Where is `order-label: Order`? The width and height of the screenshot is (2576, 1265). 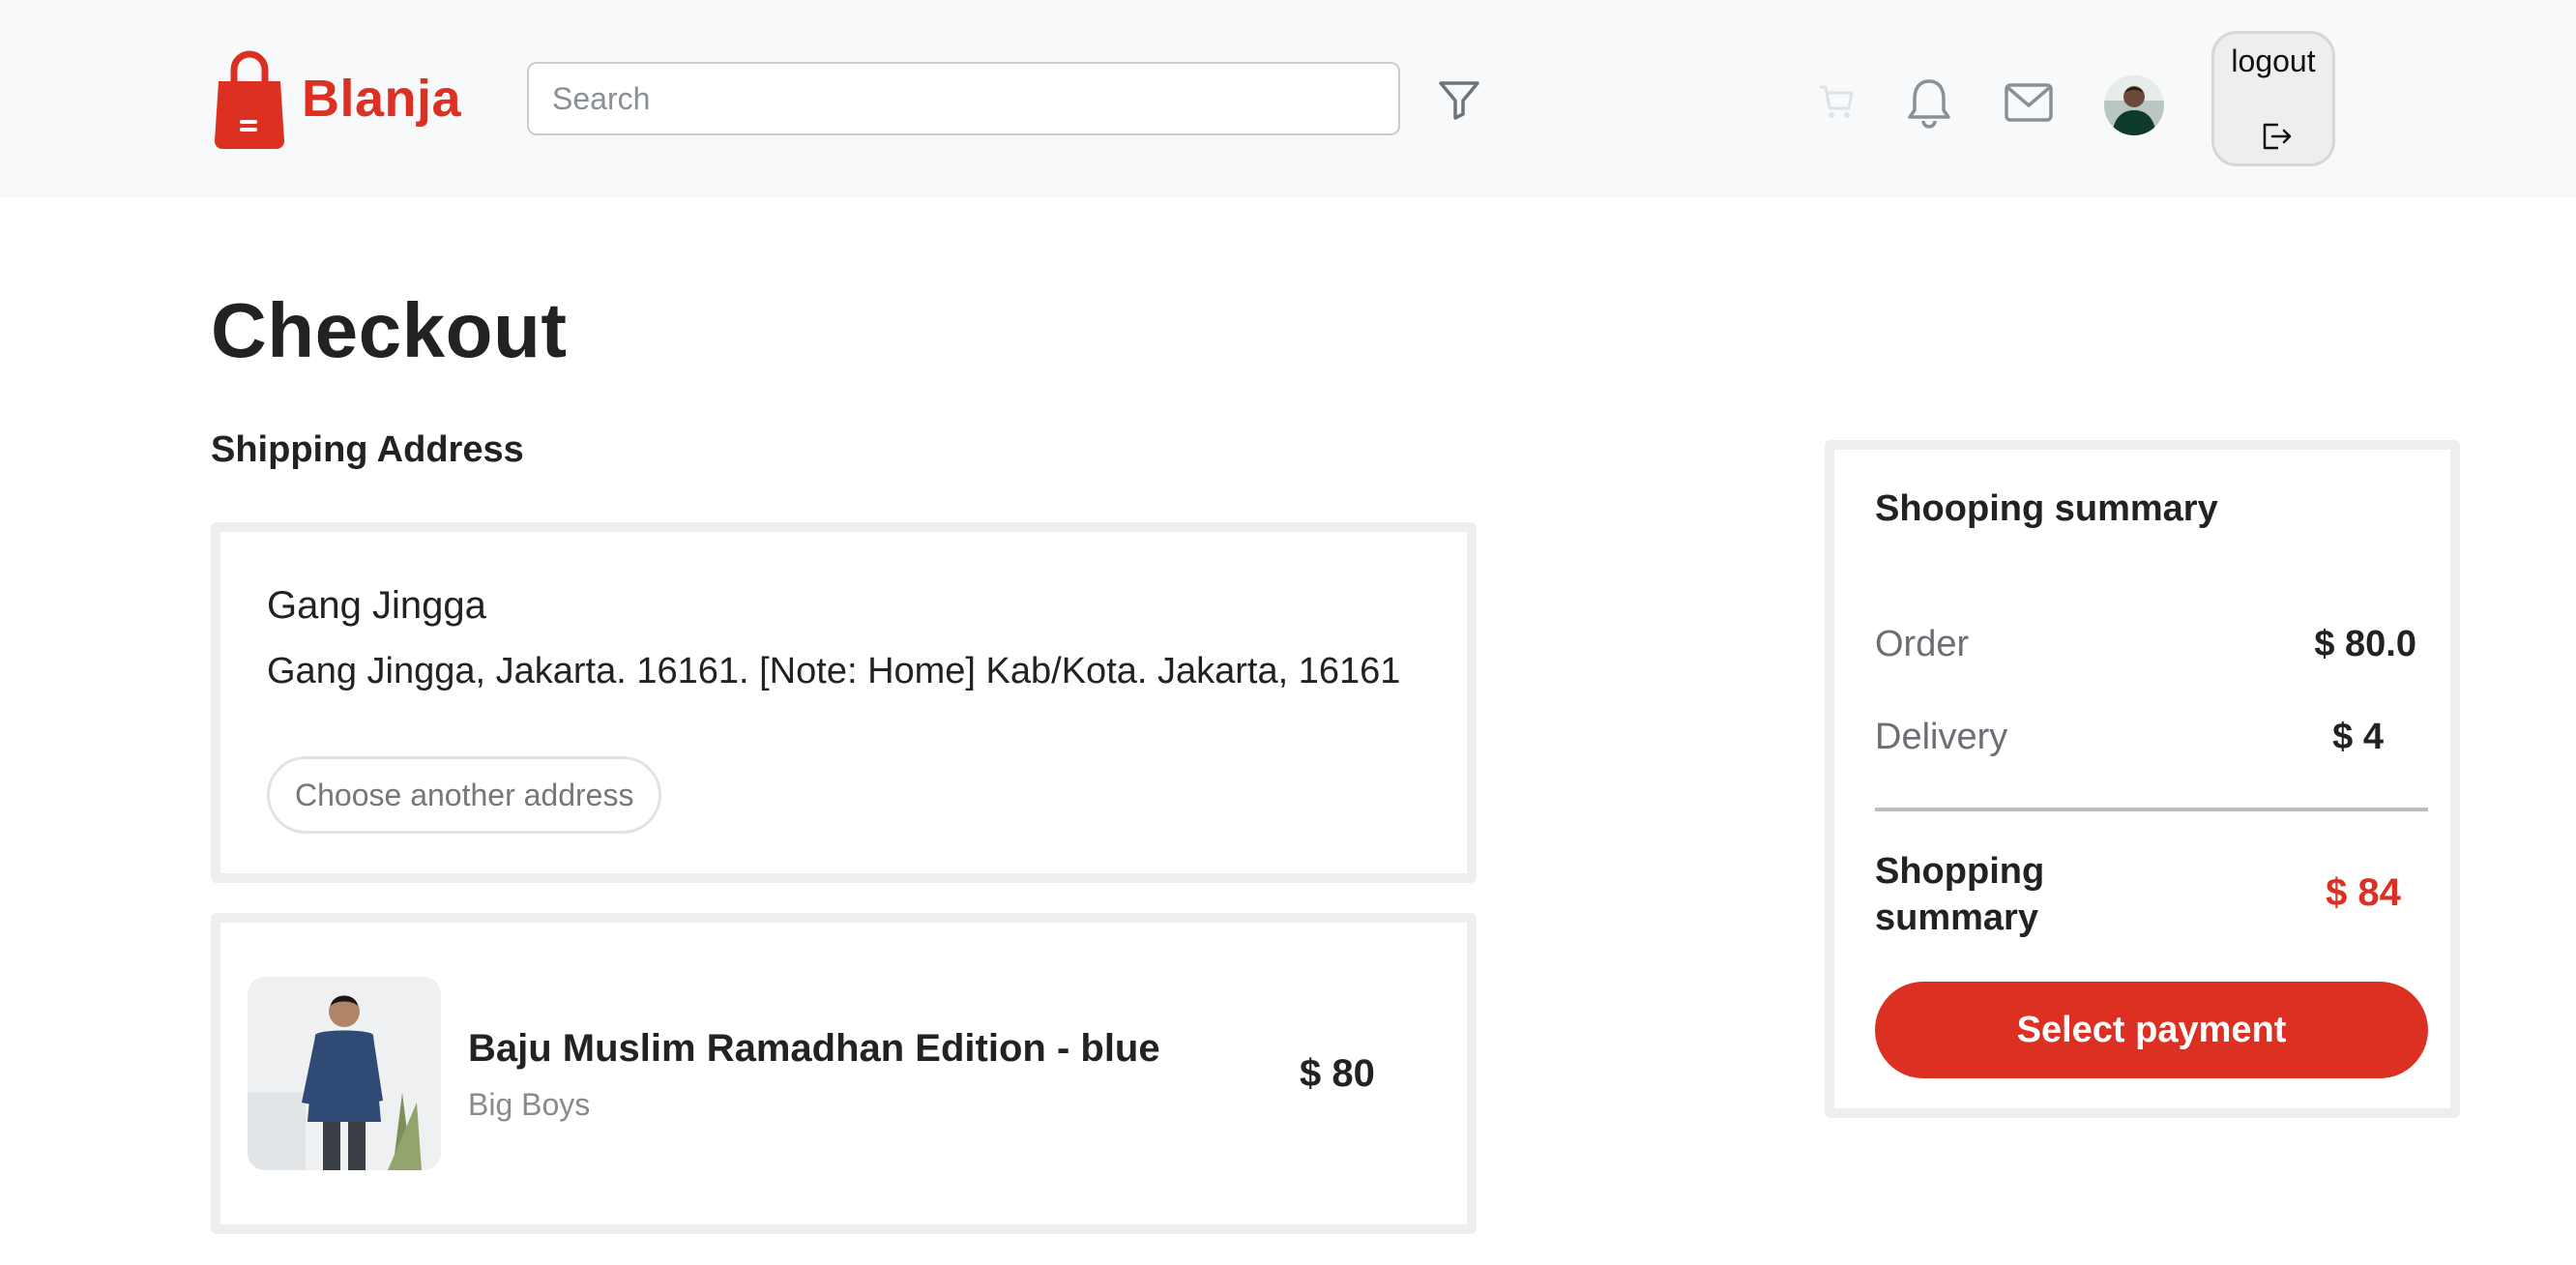 order-label: Order is located at coordinates (1922, 644).